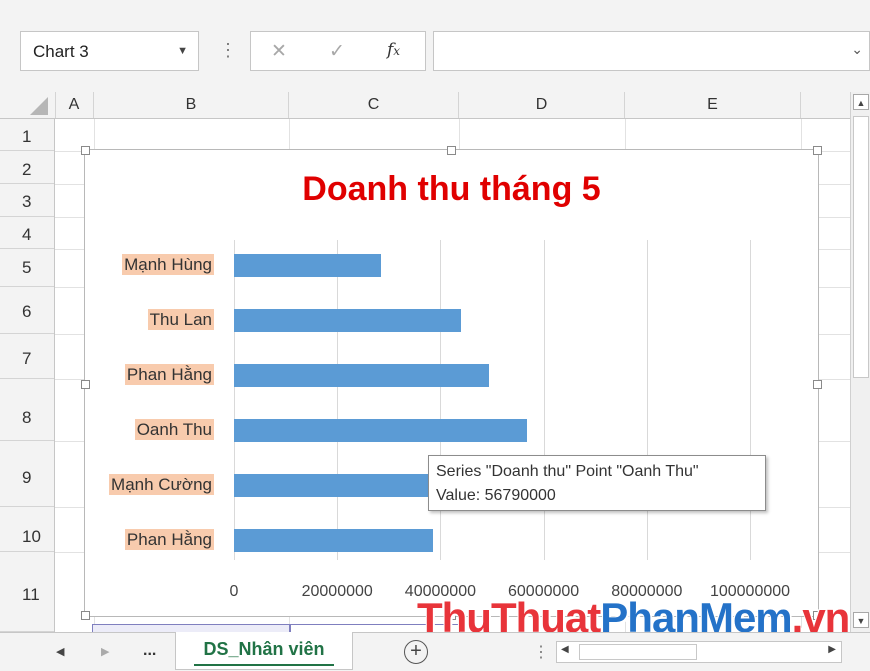 This screenshot has width=870, height=671. Describe the element at coordinates (109, 51) in the screenshot. I see `name-box: Chart 3 ▼` at that location.